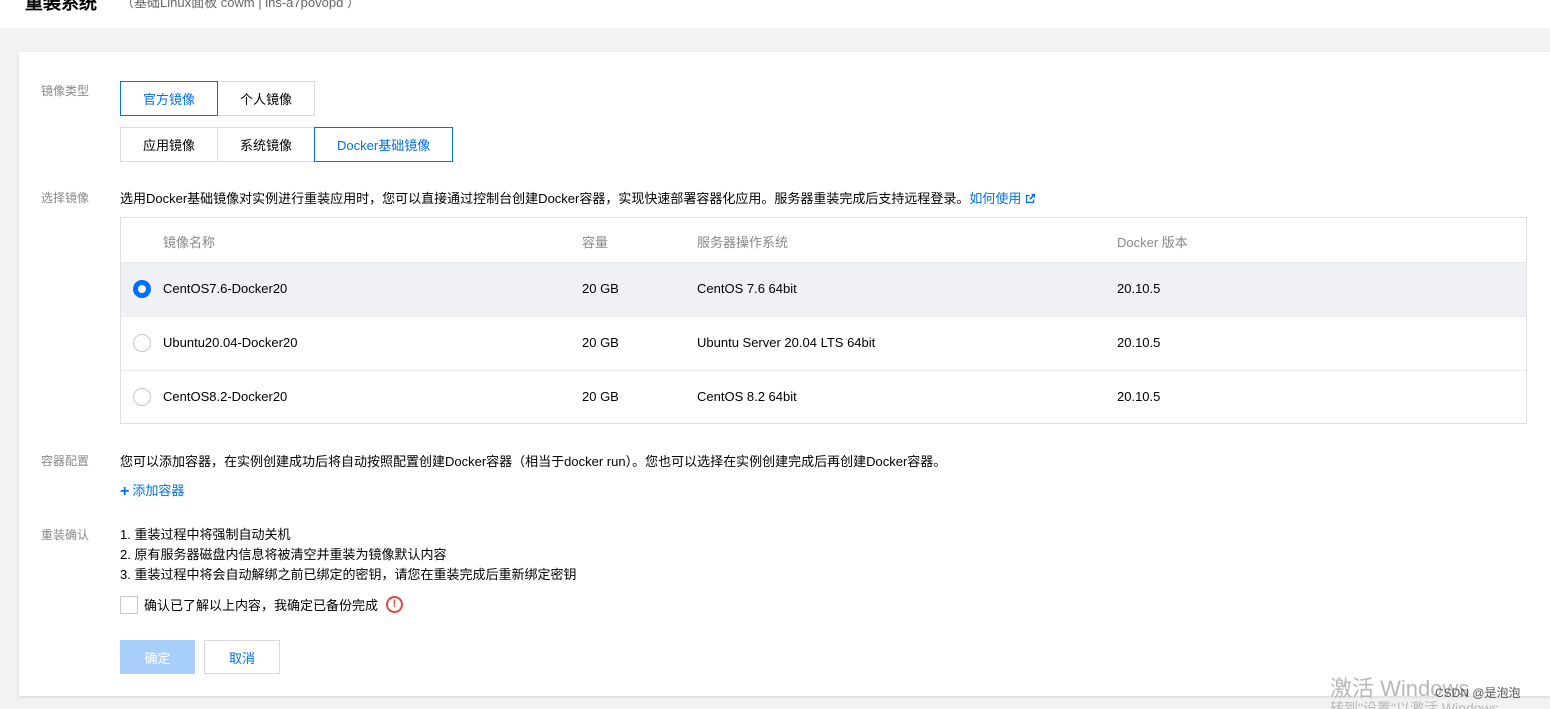 Image resolution: width=1550 pixels, height=709 pixels. I want to click on confirm-row: 确认已了解以上内容，我确定已备份完成 !, so click(262, 604).